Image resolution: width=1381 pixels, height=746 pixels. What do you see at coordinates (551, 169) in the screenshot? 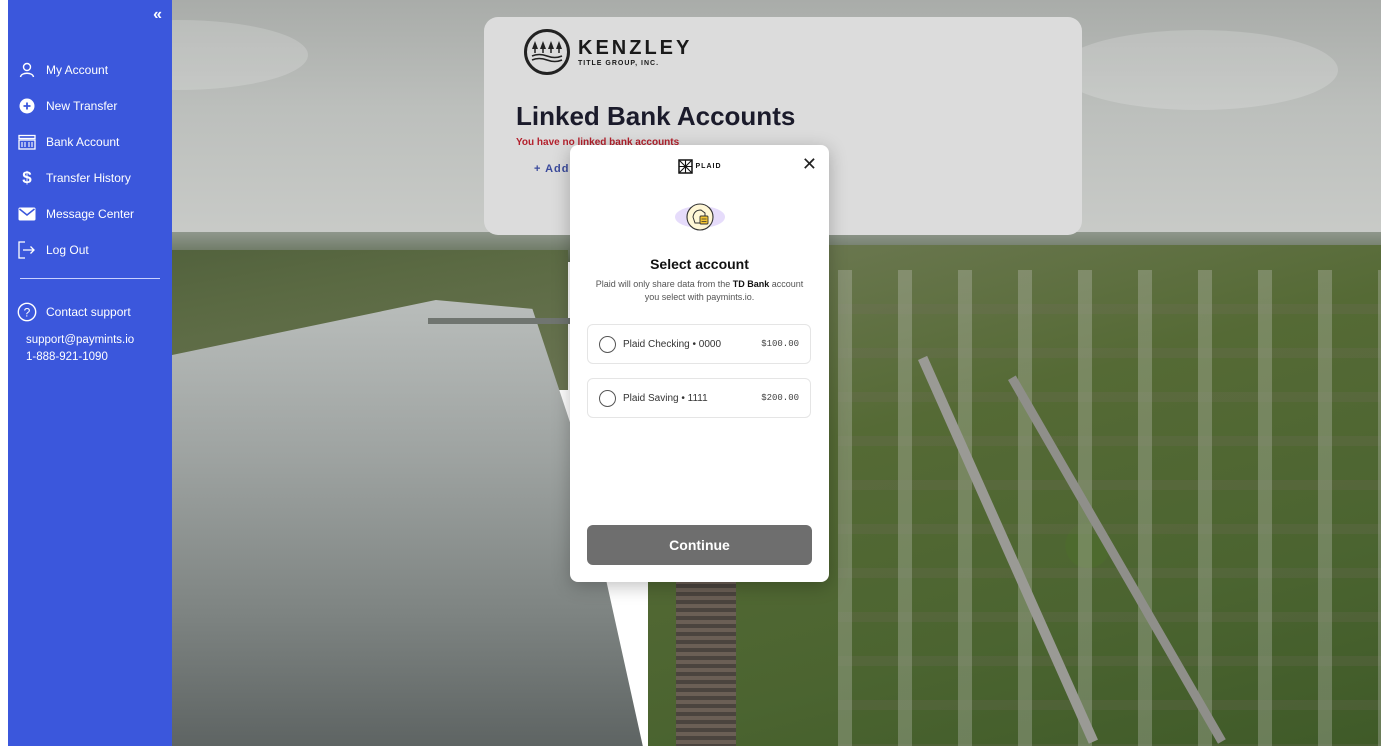
I see `add-account-button: + Add` at bounding box center [551, 169].